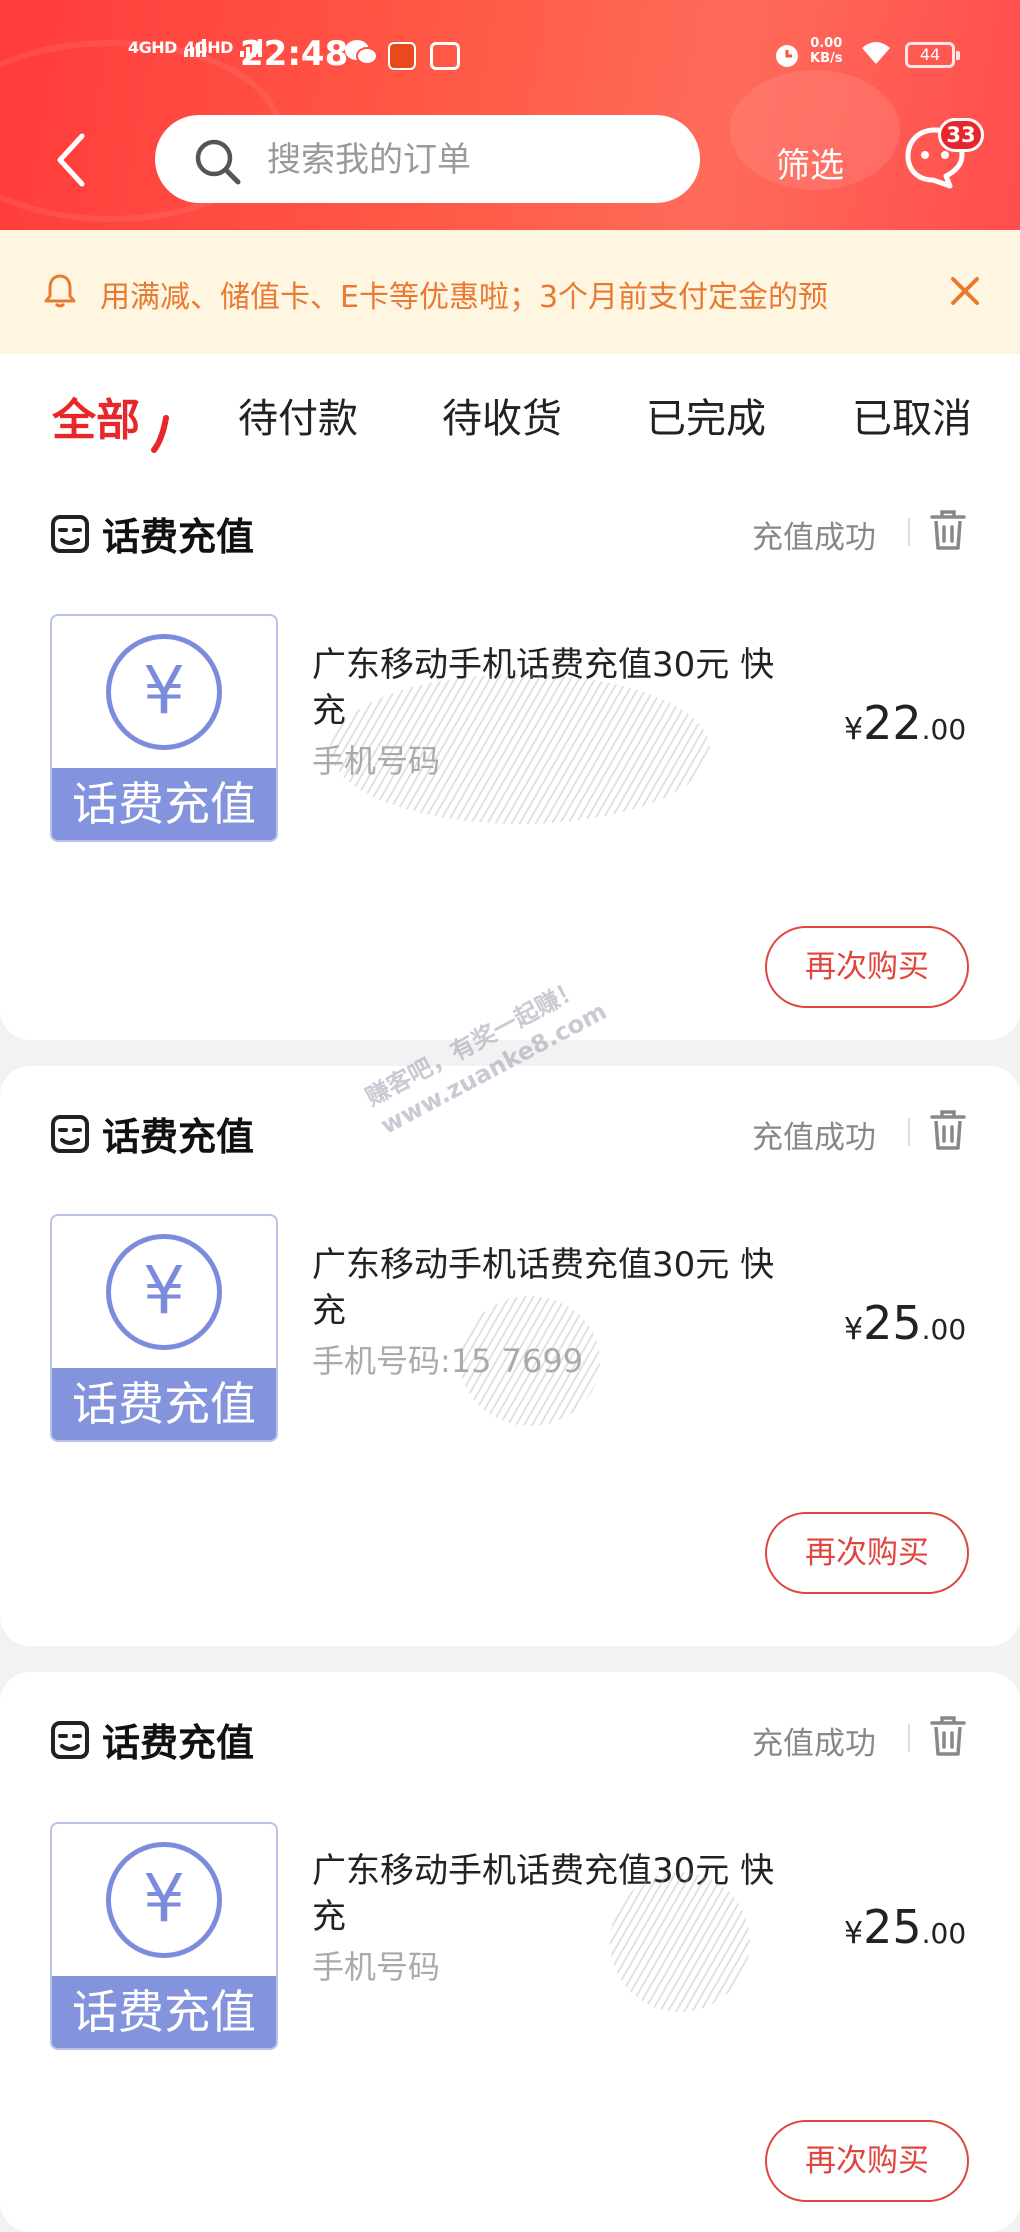  I want to click on filter-button: 筛选, so click(810, 162).